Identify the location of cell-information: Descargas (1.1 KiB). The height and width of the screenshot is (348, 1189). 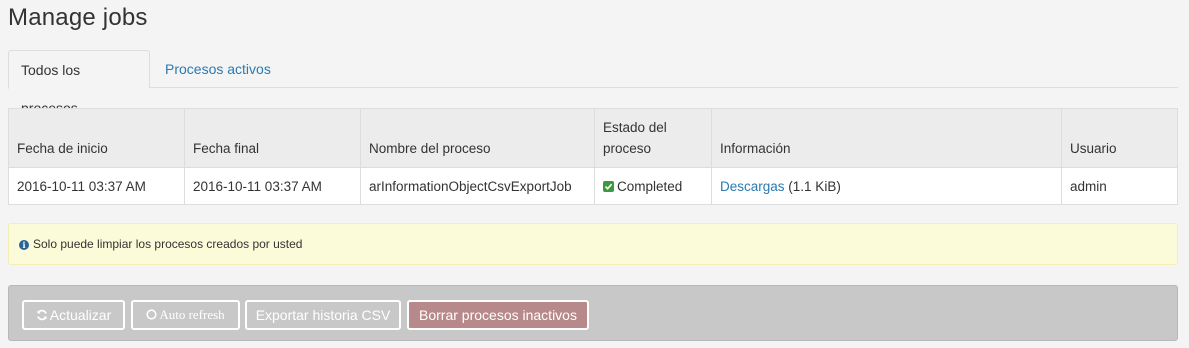
(886, 186).